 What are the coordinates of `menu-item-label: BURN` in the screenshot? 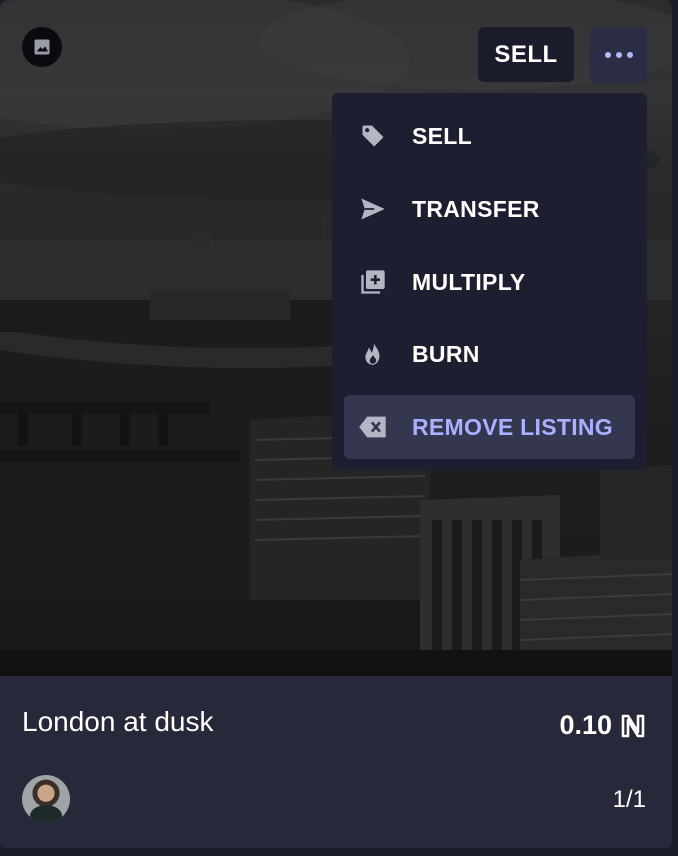 It's located at (446, 353).